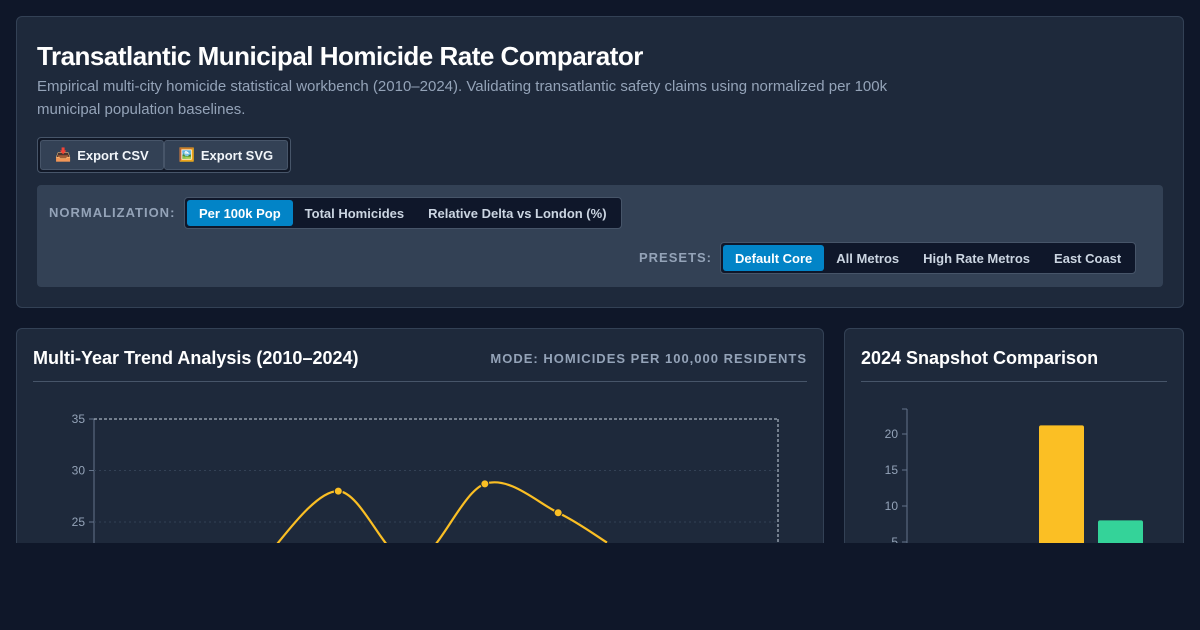 The image size is (1200, 630). Describe the element at coordinates (240, 213) in the screenshot. I see `normalization-option-per-100k: Per 100k Pop` at that location.